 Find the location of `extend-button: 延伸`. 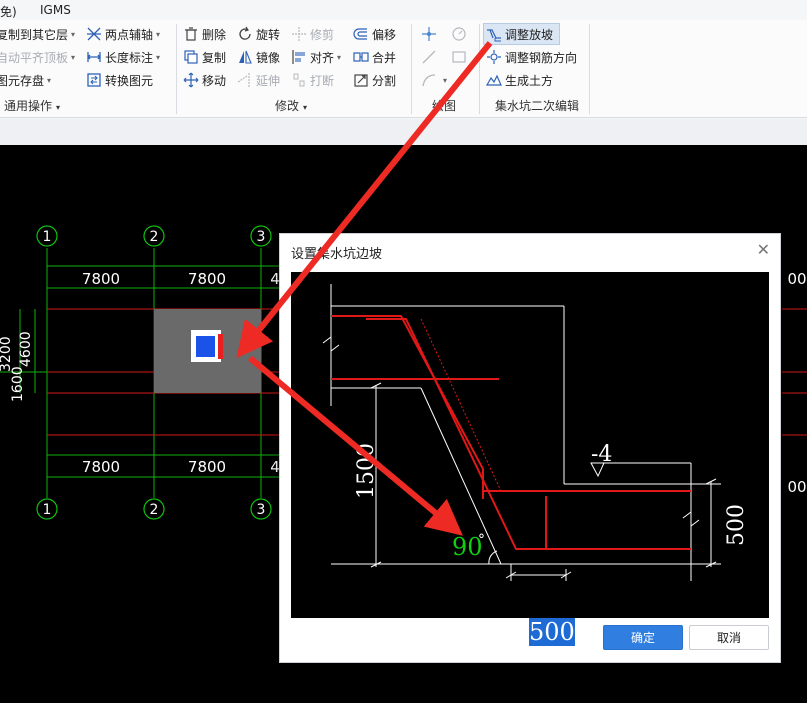

extend-button: 延伸 is located at coordinates (258, 80).